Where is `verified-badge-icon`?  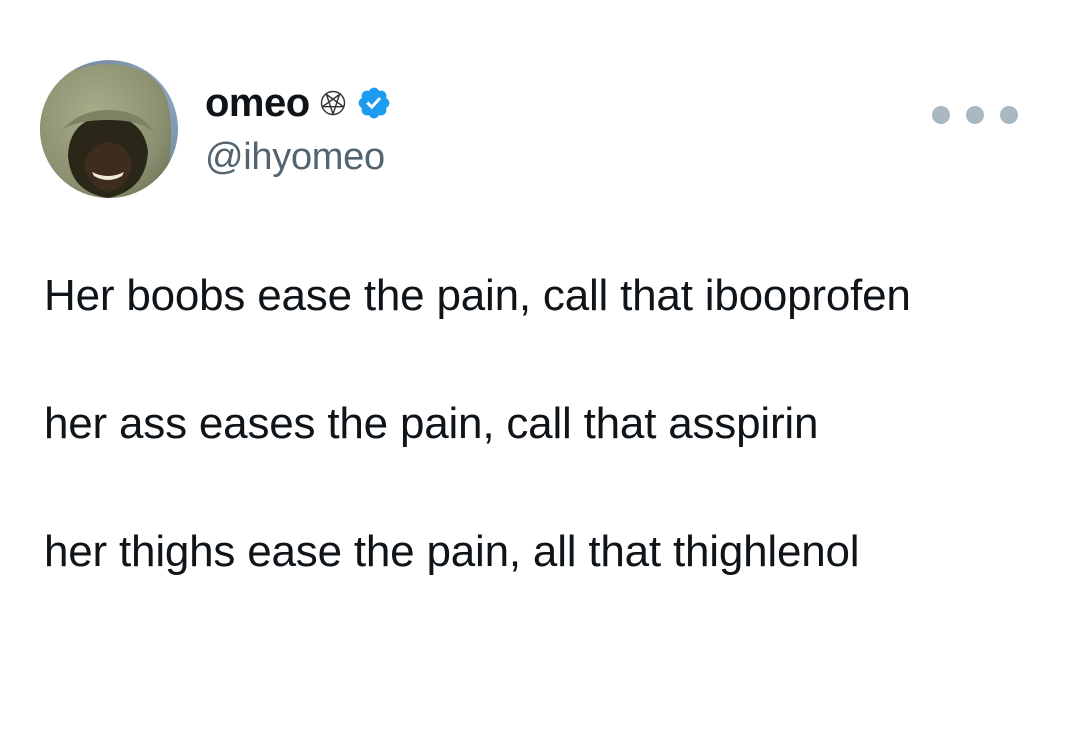
verified-badge-icon is located at coordinates (374, 103).